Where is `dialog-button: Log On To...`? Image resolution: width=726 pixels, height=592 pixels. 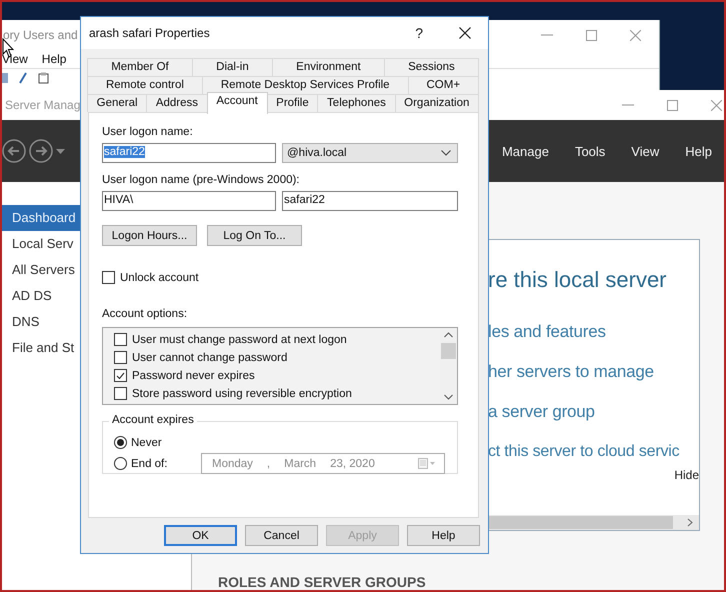 dialog-button: Log On To... is located at coordinates (254, 235).